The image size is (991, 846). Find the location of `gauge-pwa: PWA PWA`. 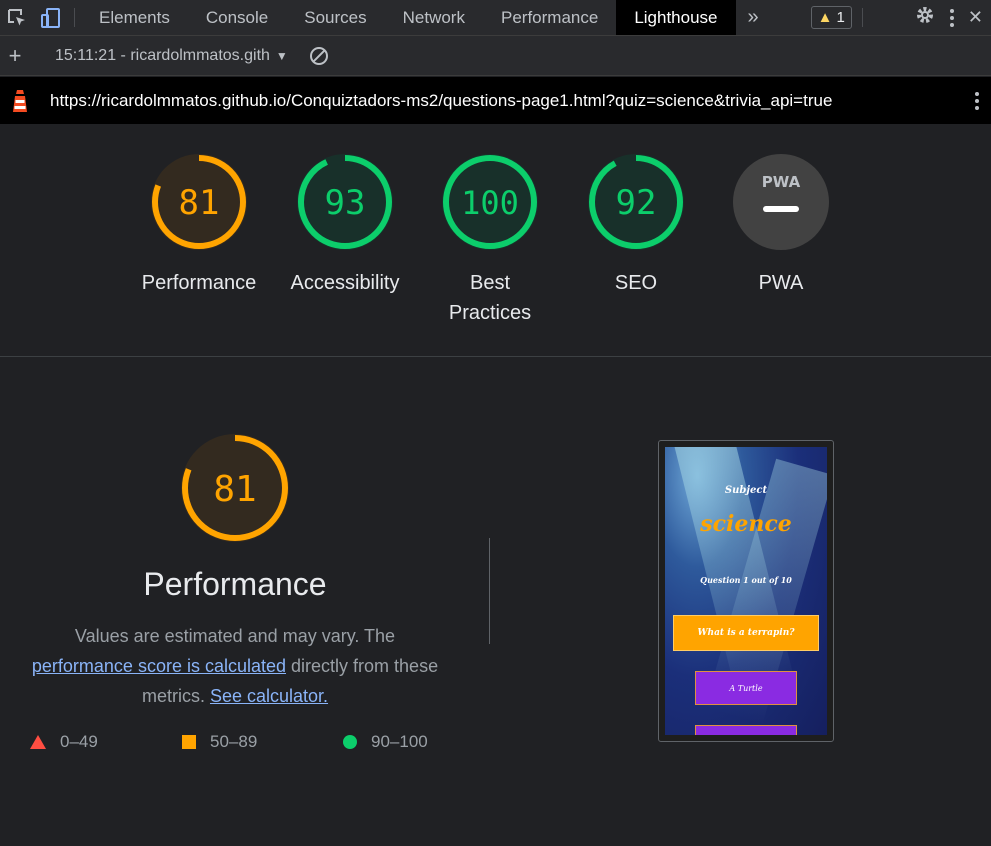

gauge-pwa: PWA PWA is located at coordinates (781, 225).